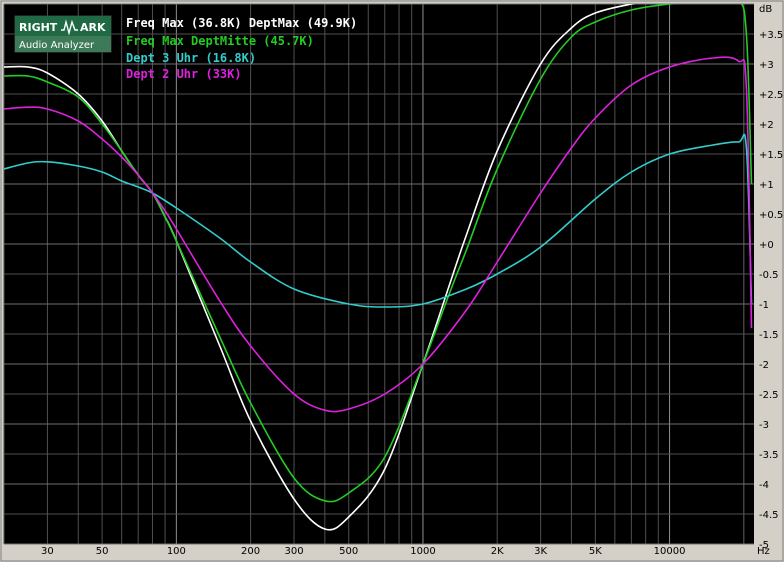  What do you see at coordinates (769, 515) in the screenshot?
I see `y-tick-label: -4.5` at bounding box center [769, 515].